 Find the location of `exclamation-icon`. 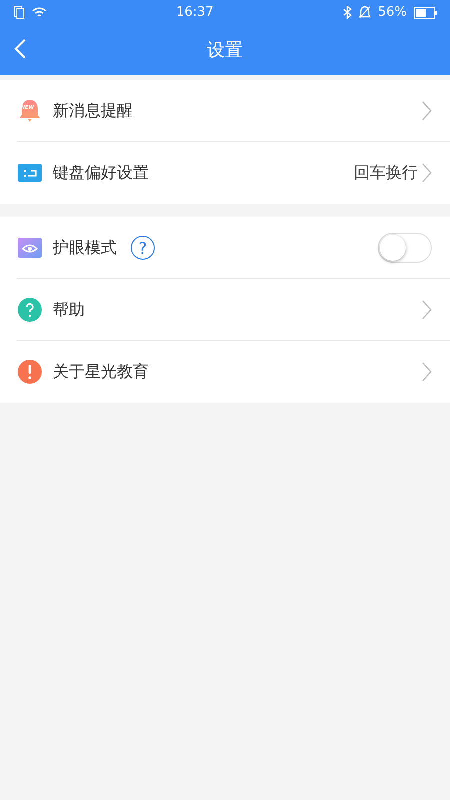

exclamation-icon is located at coordinates (30, 372).